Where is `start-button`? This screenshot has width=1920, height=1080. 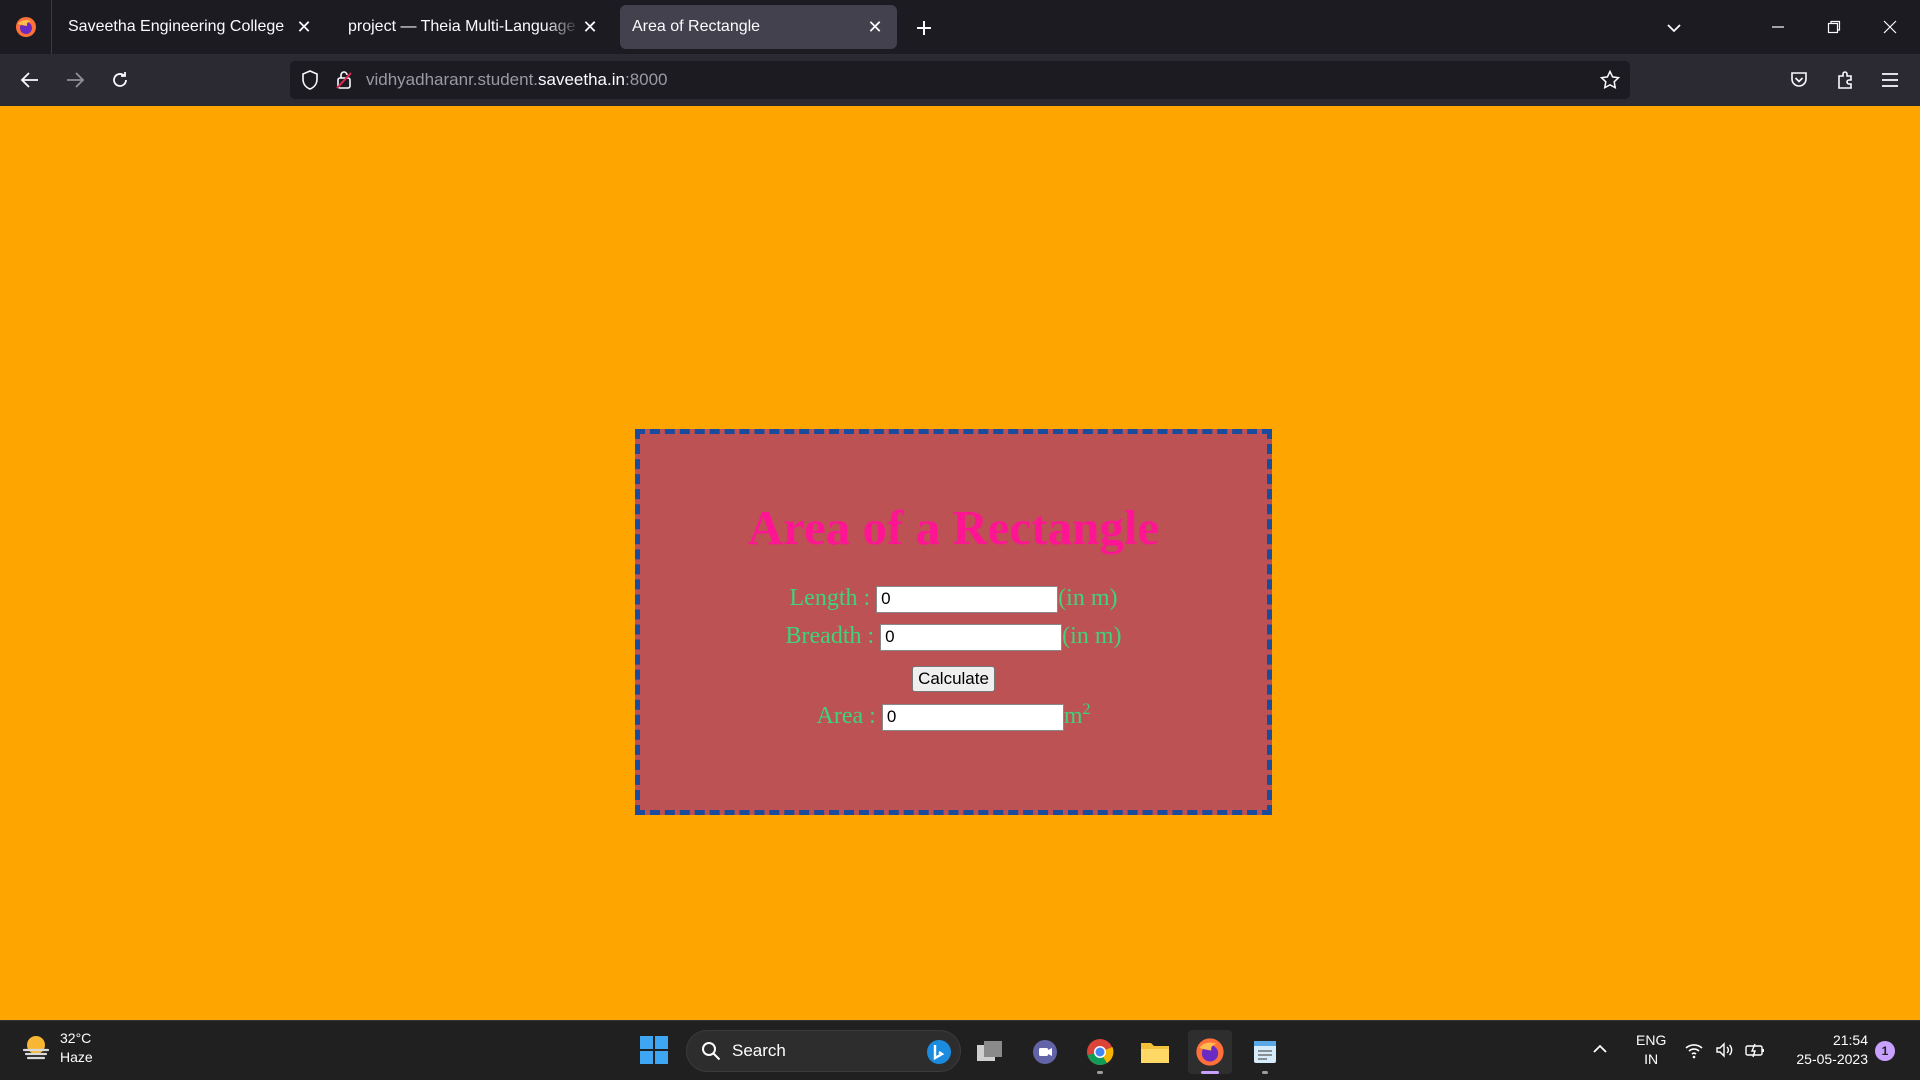 start-button is located at coordinates (655, 1051).